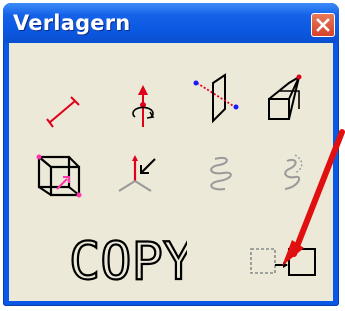 The height and width of the screenshot is (311, 345). I want to click on project-box-button, so click(288, 102).